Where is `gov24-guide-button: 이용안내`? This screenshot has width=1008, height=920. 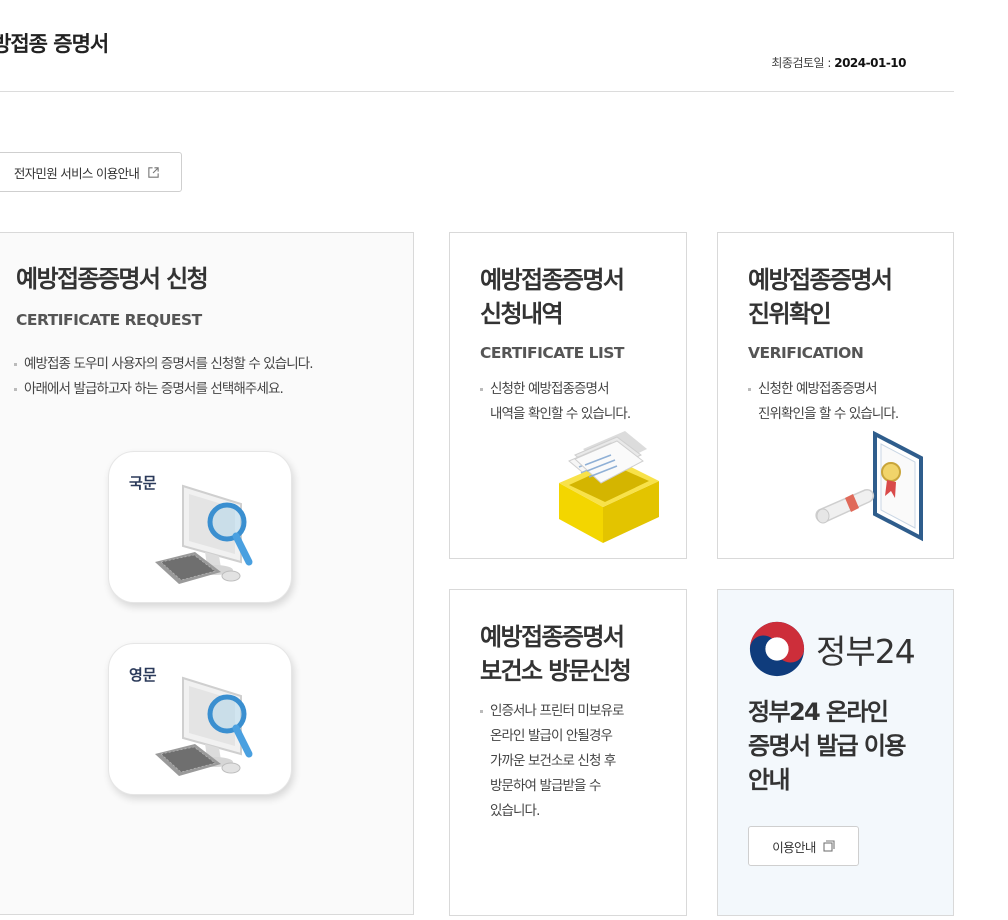 gov24-guide-button: 이용안내 is located at coordinates (803, 846).